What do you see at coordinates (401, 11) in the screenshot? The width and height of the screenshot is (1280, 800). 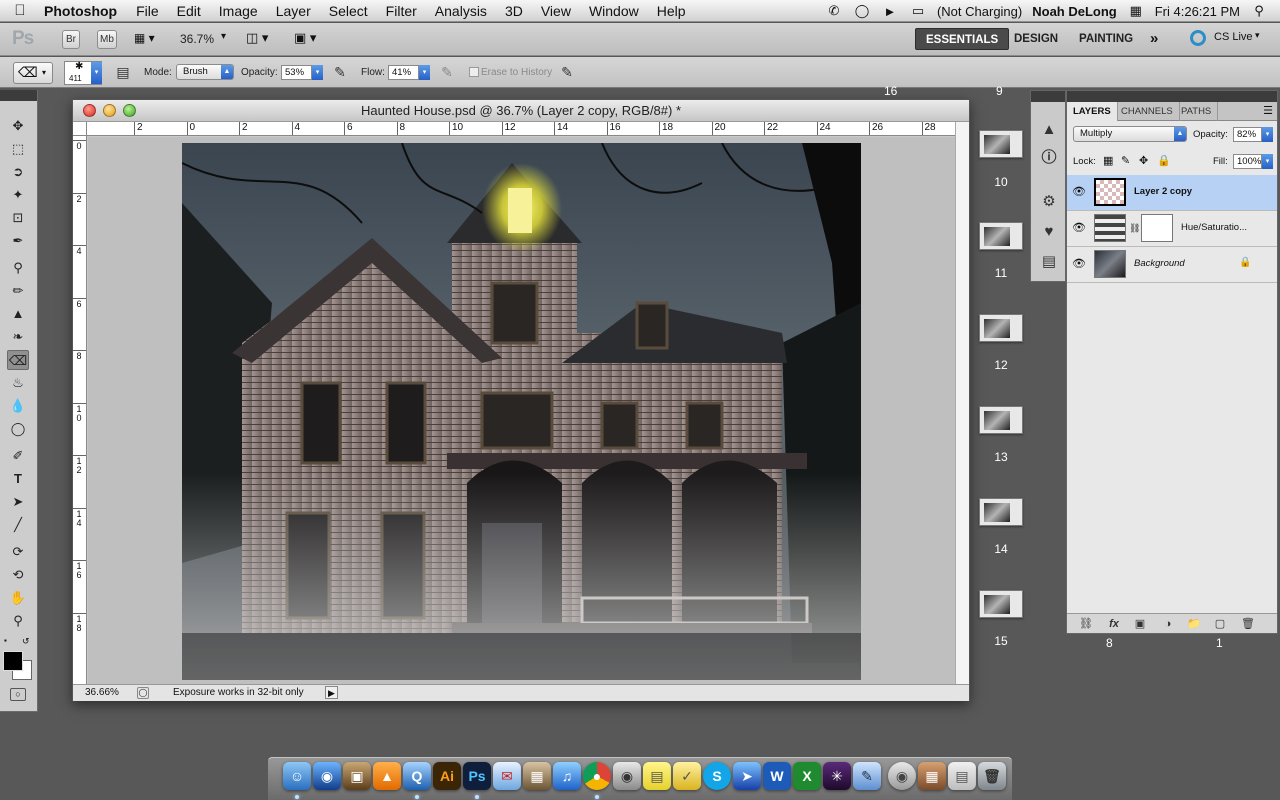 I see `menu-filter: Filter` at bounding box center [401, 11].